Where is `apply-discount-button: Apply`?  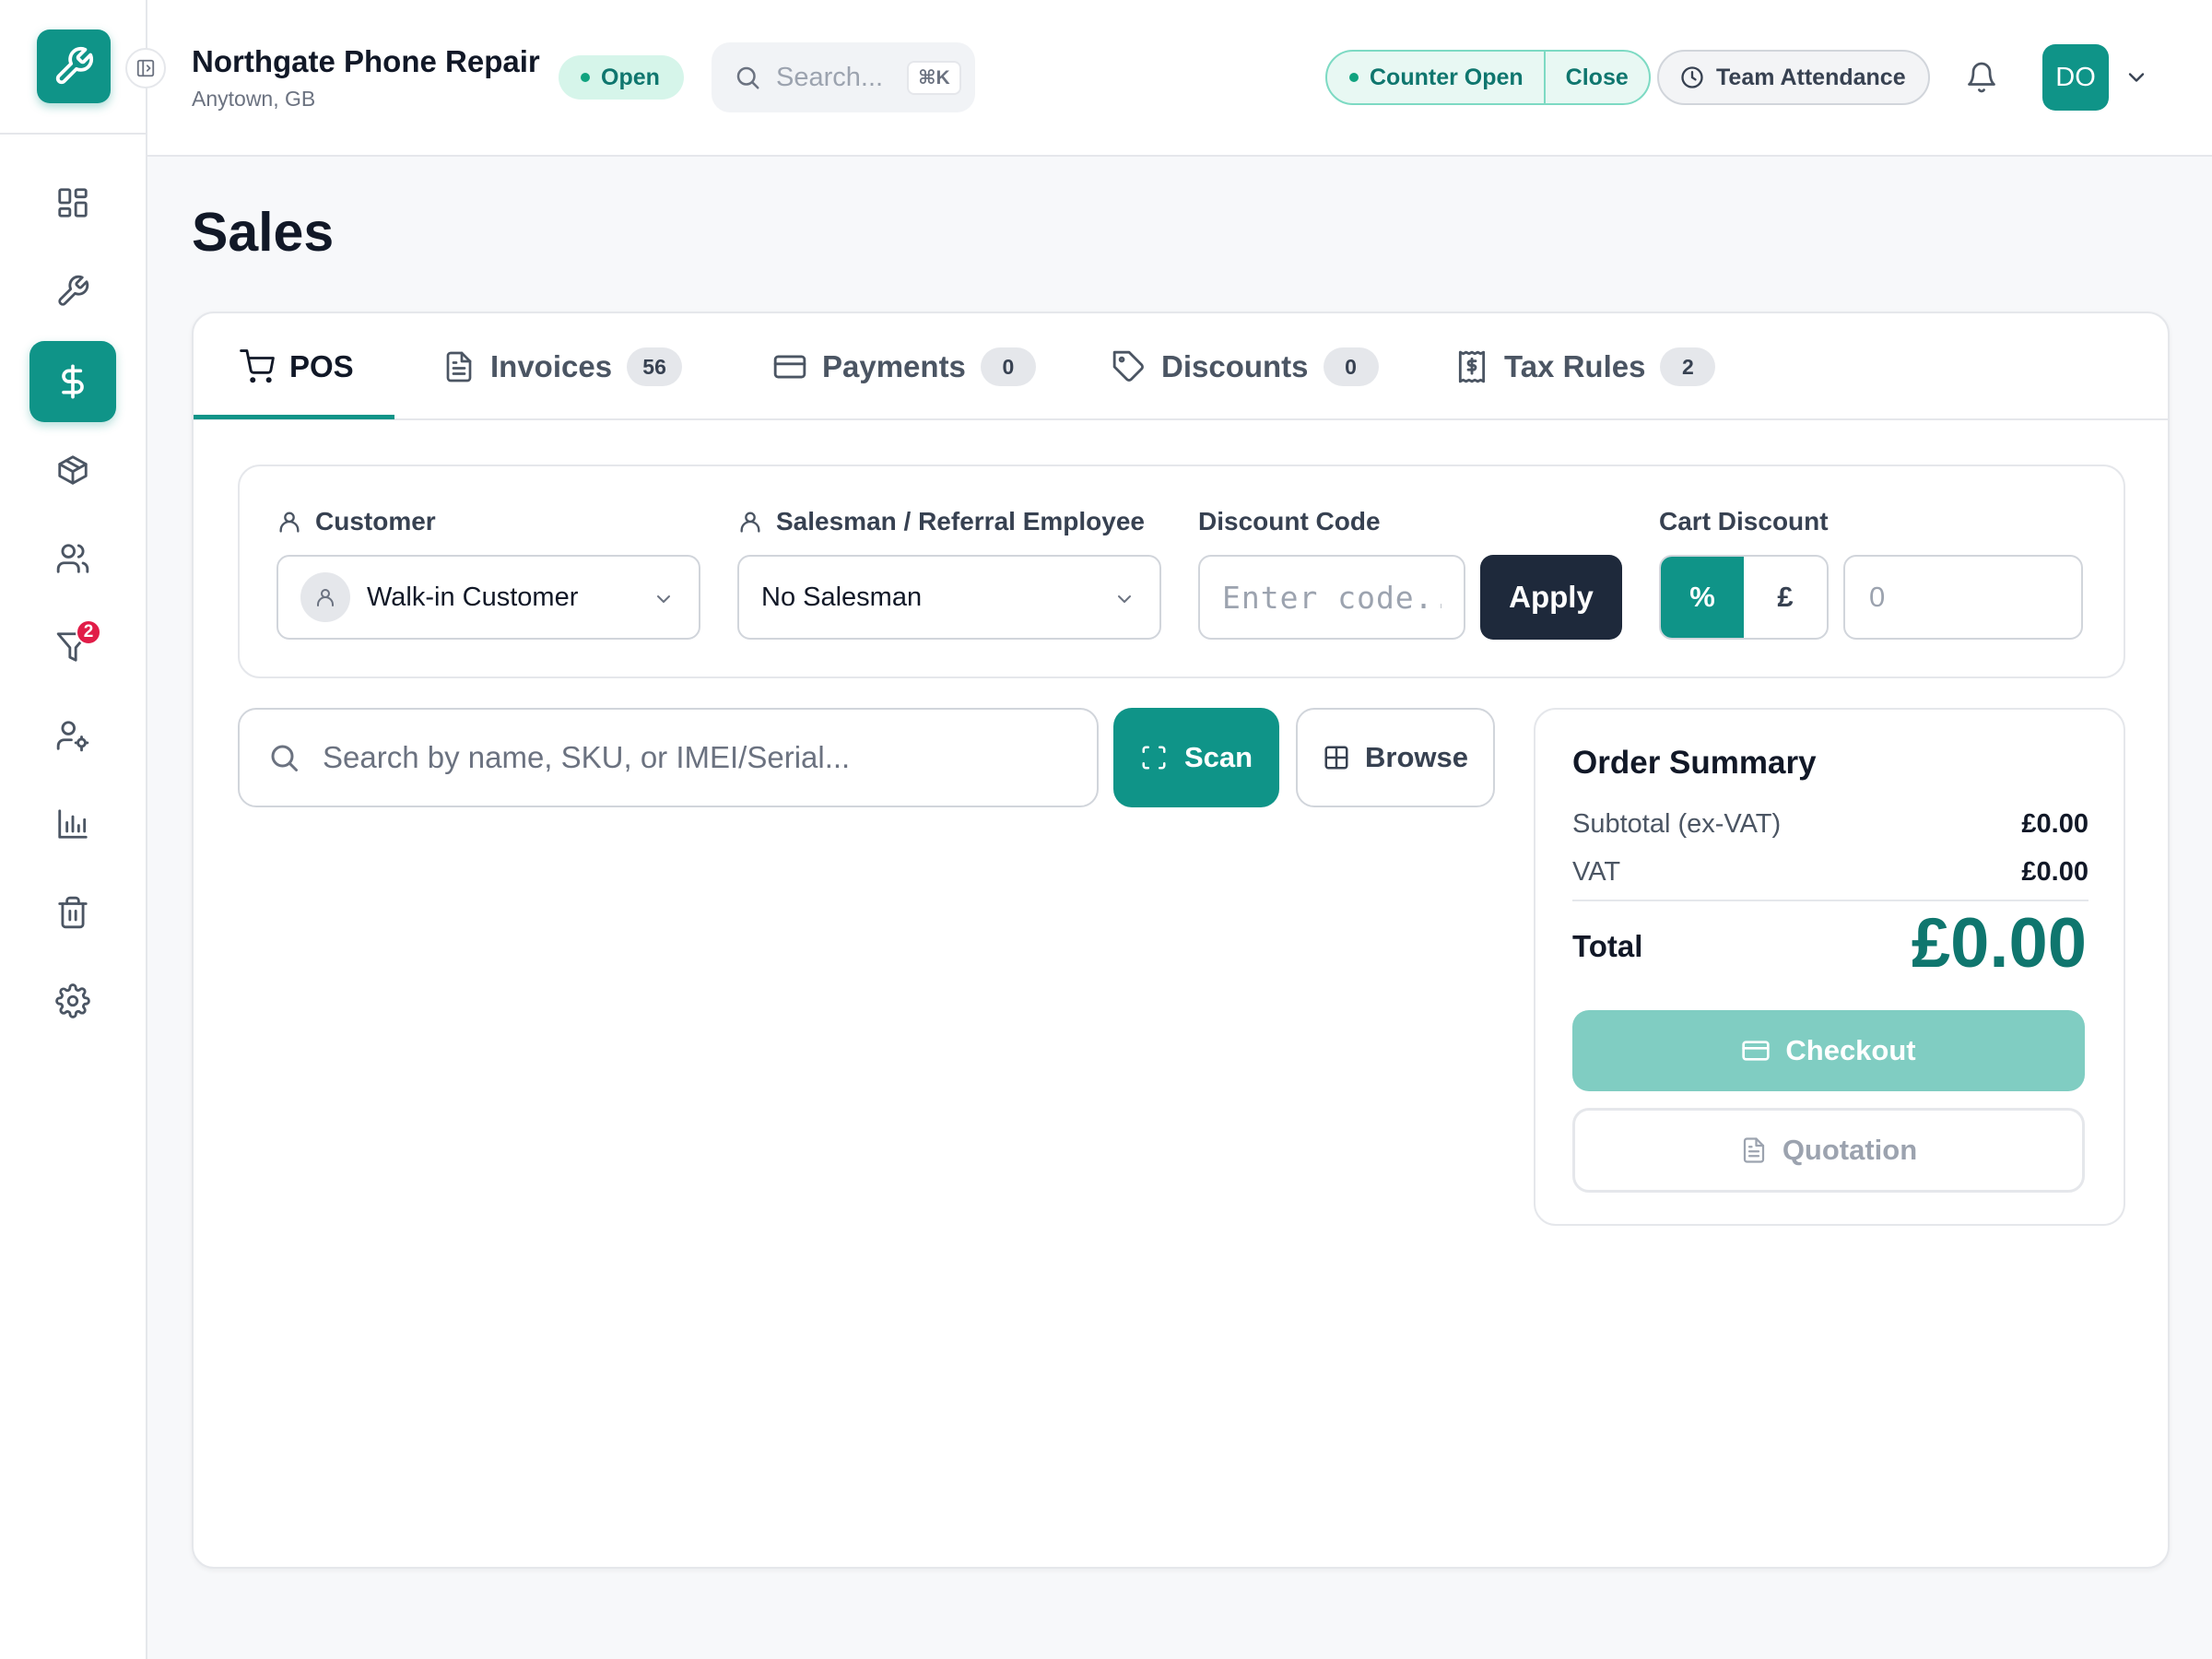 apply-discount-button: Apply is located at coordinates (1551, 597).